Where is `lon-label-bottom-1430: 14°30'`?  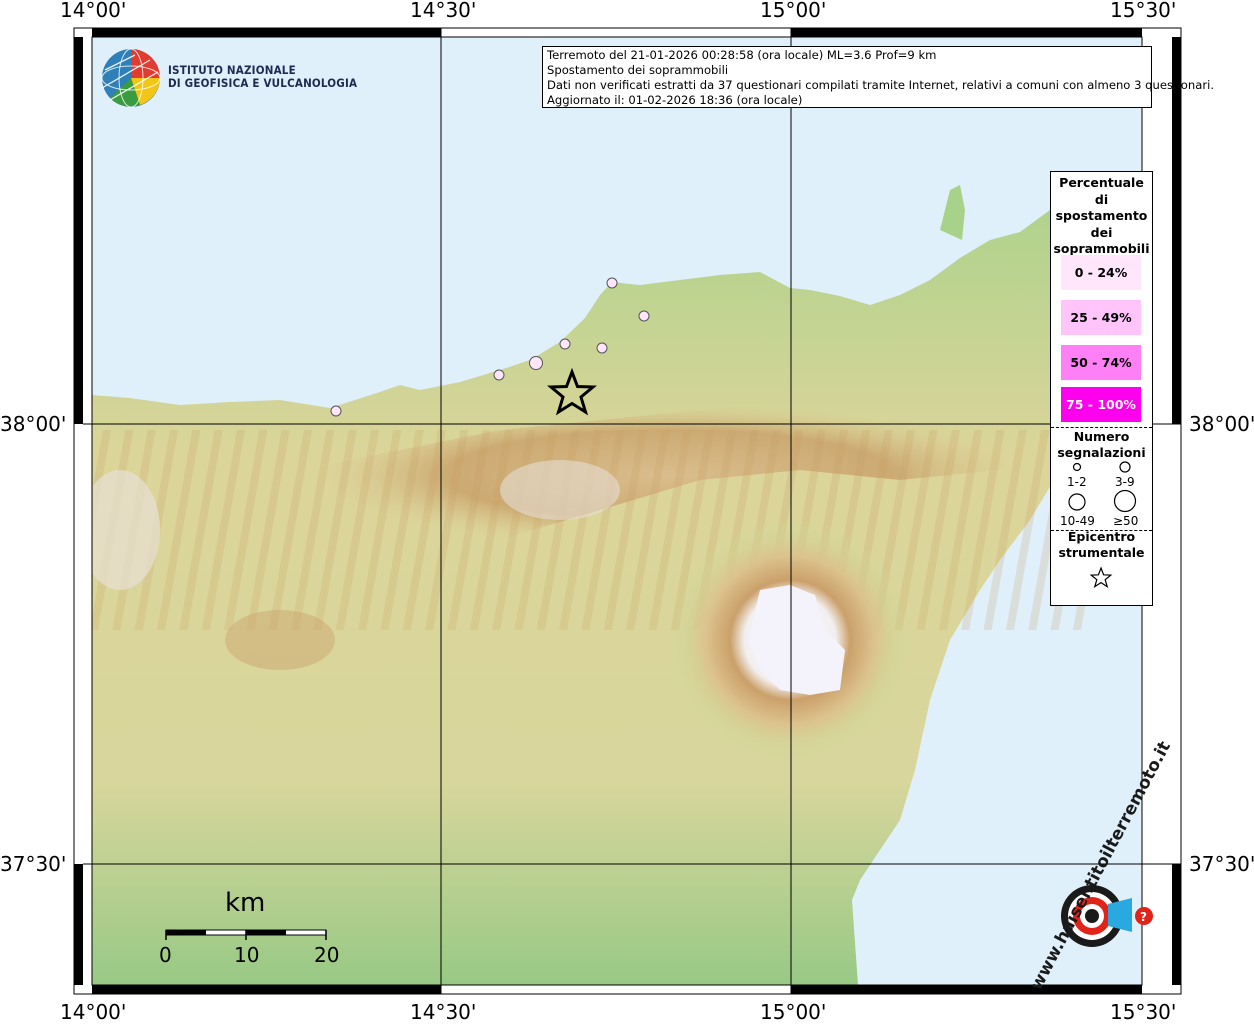 lon-label-bottom-1430: 14°30' is located at coordinates (443, 1012).